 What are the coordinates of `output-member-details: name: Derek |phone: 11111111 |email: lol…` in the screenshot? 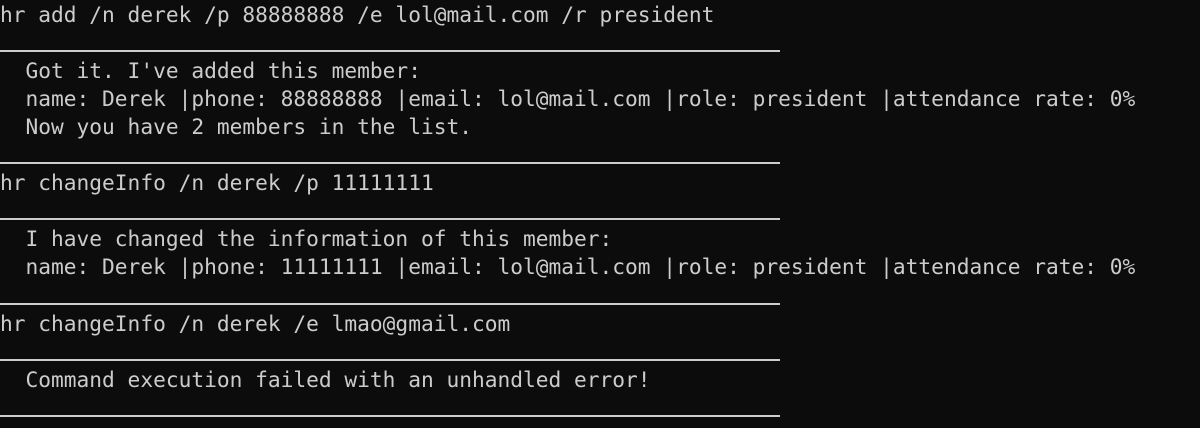 It's located at (568, 266).